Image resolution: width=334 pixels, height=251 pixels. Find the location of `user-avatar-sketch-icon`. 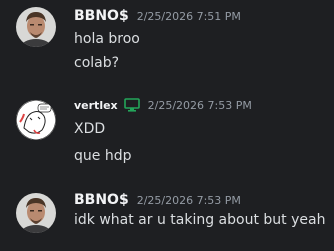

user-avatar-sketch-icon is located at coordinates (36, 120).